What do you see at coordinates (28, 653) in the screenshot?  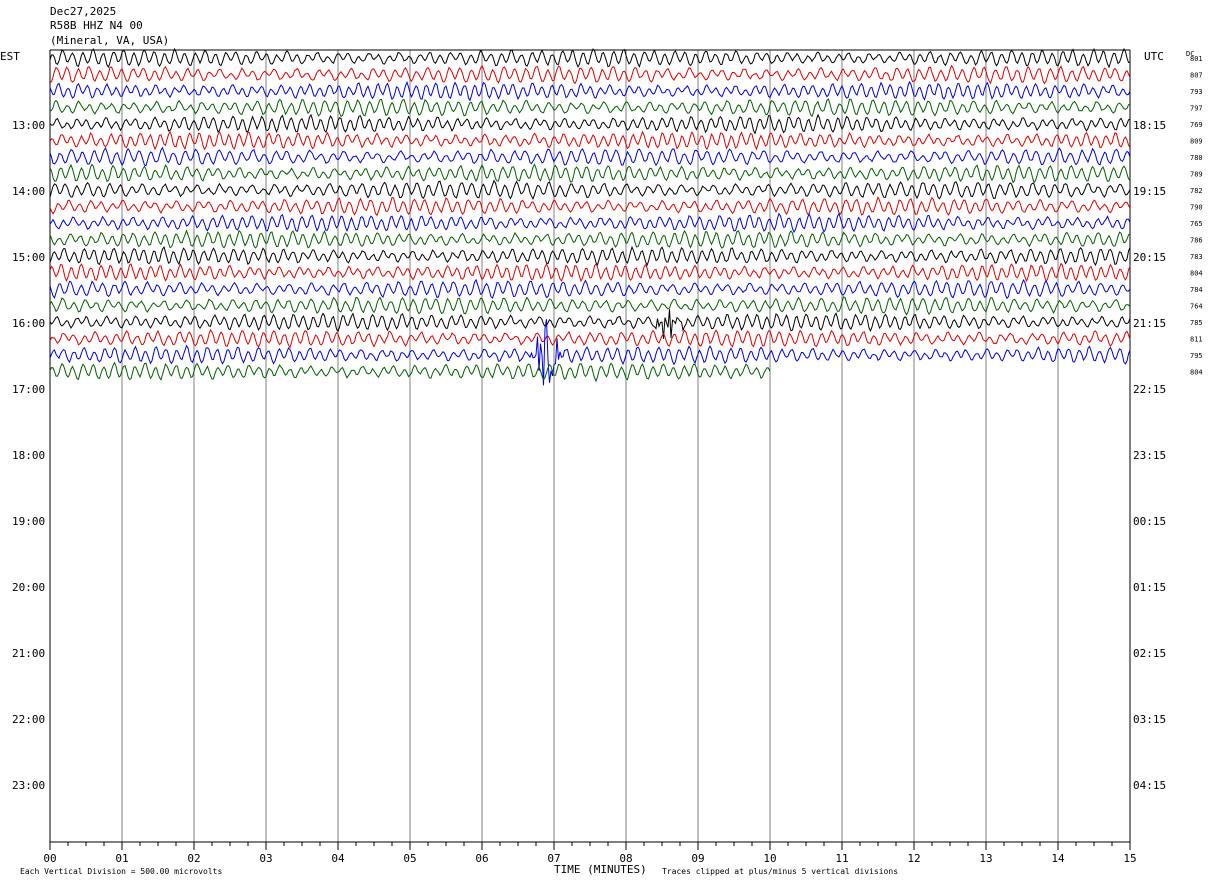 I see `left-hour-label: 21:00` at bounding box center [28, 653].